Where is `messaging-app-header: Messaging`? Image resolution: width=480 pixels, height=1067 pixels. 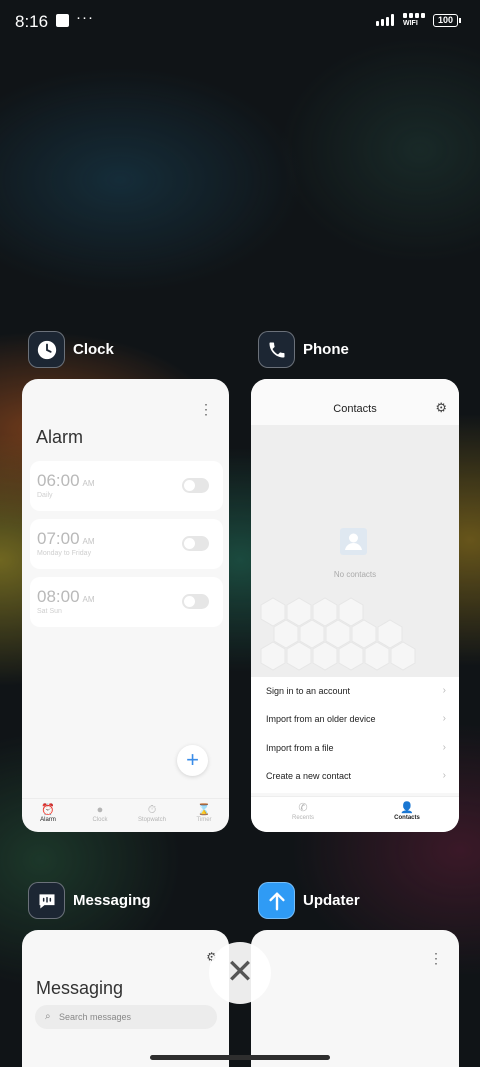
messaging-app-header: Messaging is located at coordinates (89, 900).